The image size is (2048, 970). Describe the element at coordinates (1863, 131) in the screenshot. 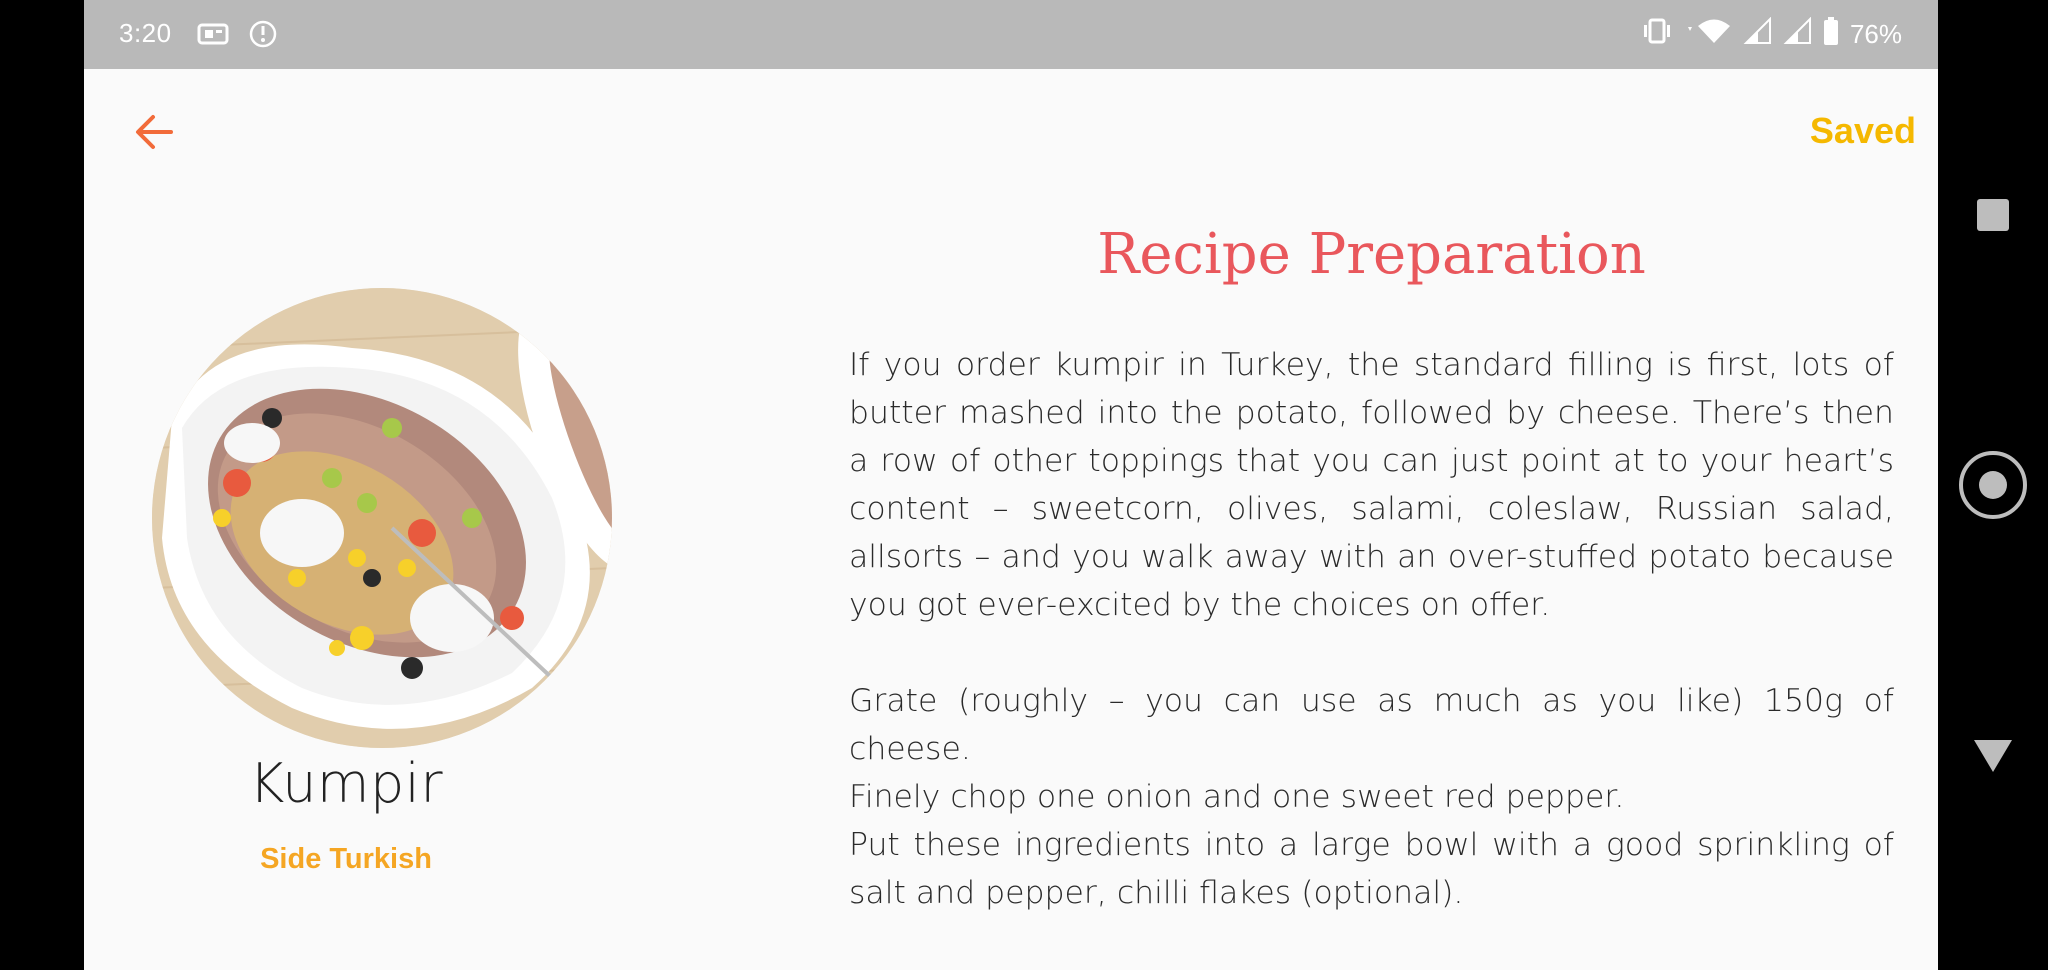

I see `saved-button: Saved` at that location.